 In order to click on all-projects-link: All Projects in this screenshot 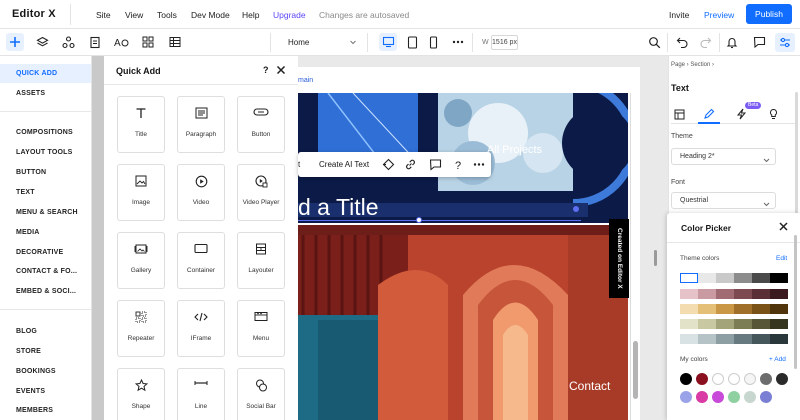, I will do `click(514, 150)`.